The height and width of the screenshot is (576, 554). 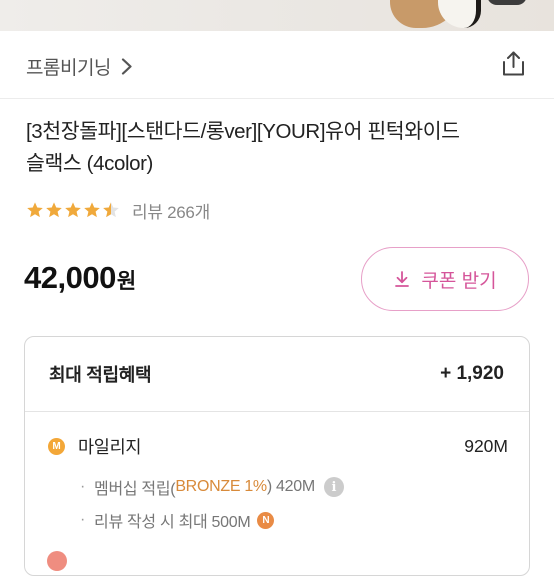 What do you see at coordinates (277, 65) in the screenshot?
I see `brand-row: 프롬비기닝` at bounding box center [277, 65].